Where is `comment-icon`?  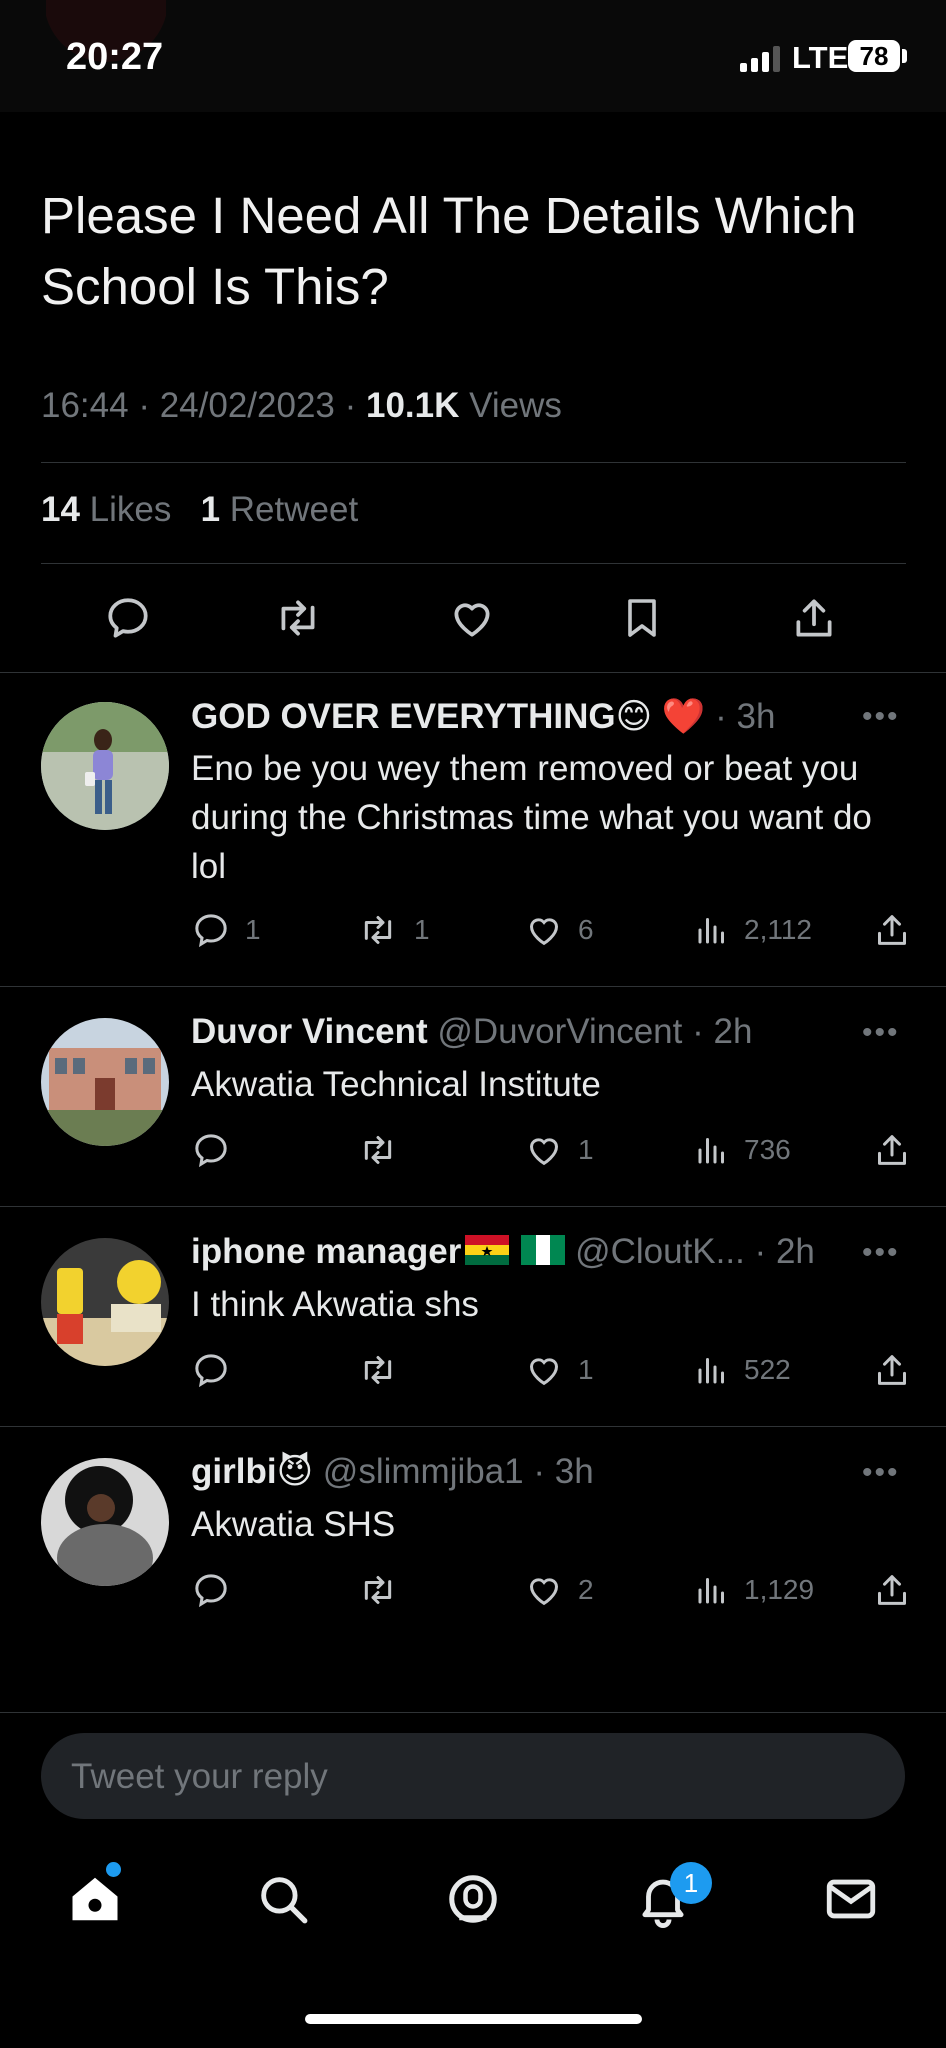
comment-icon is located at coordinates (211, 931).